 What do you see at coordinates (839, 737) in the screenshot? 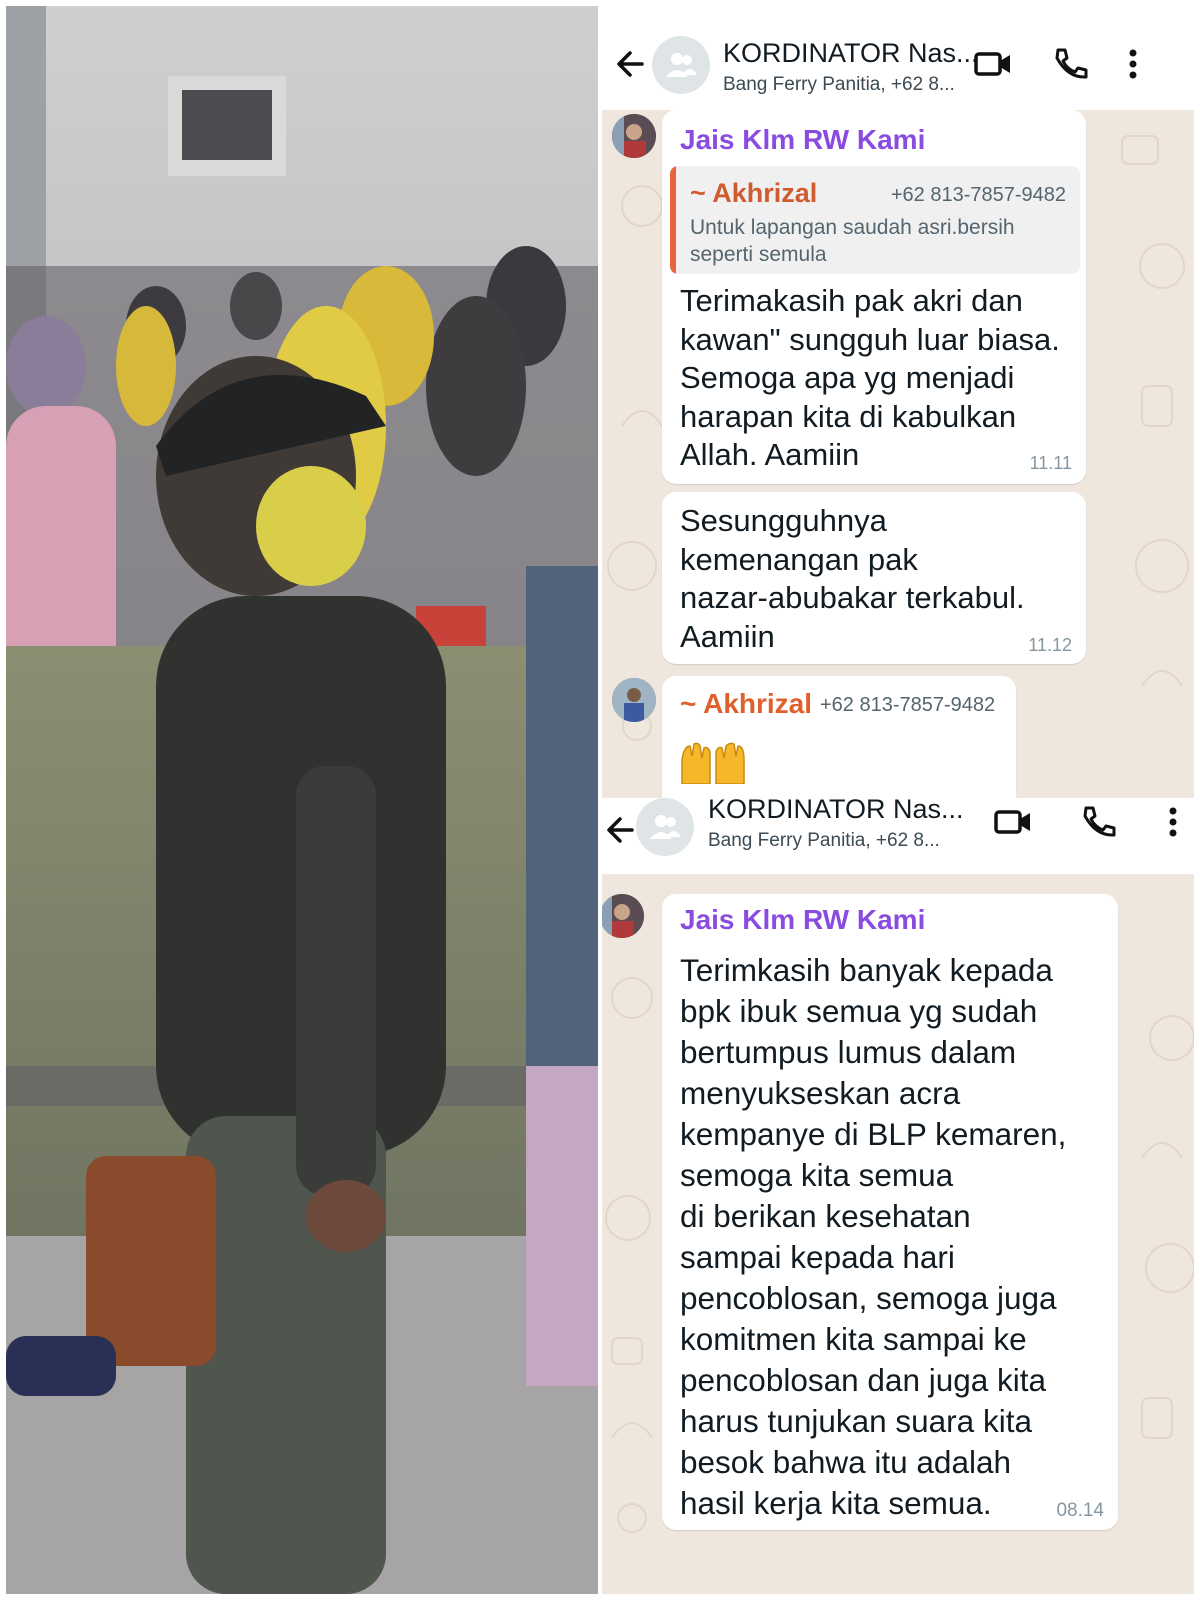
I see `message-bubble: ~ Akhrizal +62 813-7857-9482` at bounding box center [839, 737].